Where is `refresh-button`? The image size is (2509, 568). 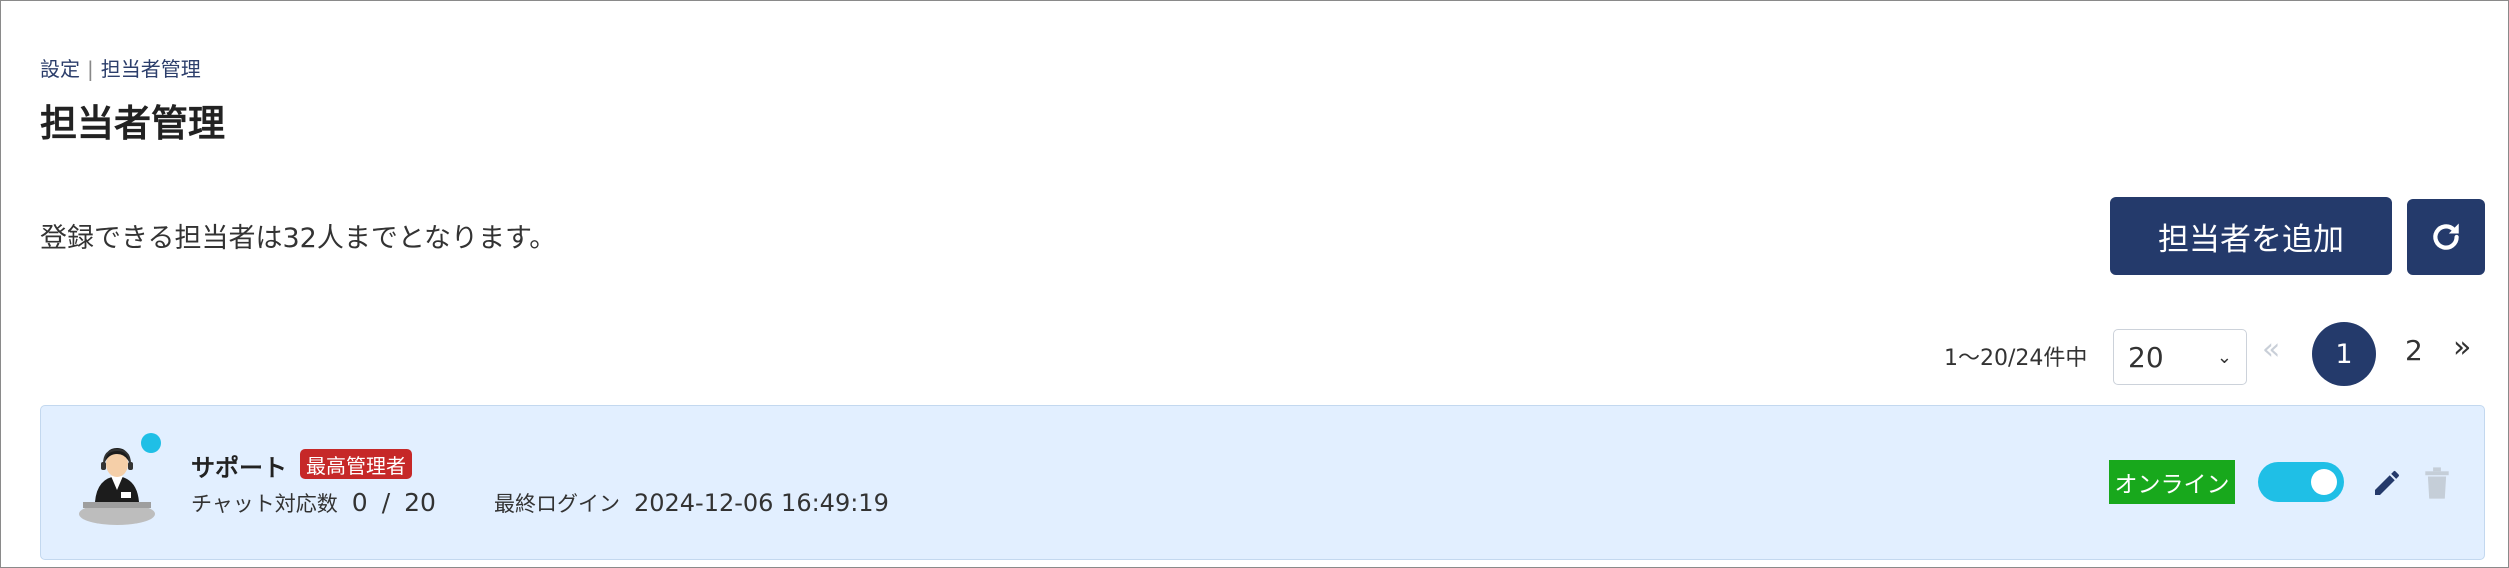
refresh-button is located at coordinates (2446, 237).